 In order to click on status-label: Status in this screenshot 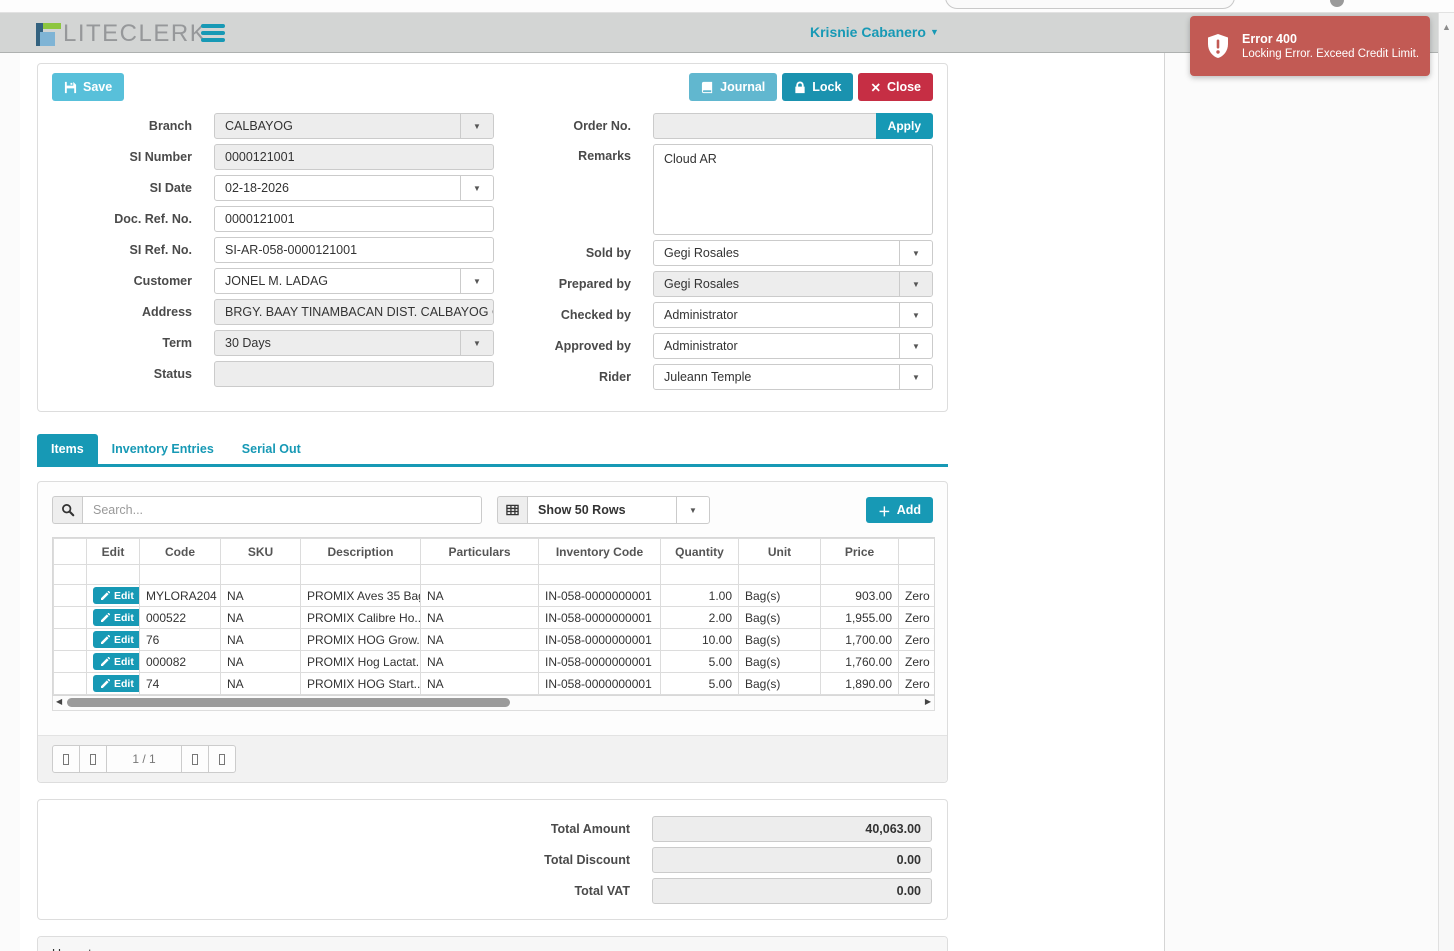, I will do `click(172, 374)`.